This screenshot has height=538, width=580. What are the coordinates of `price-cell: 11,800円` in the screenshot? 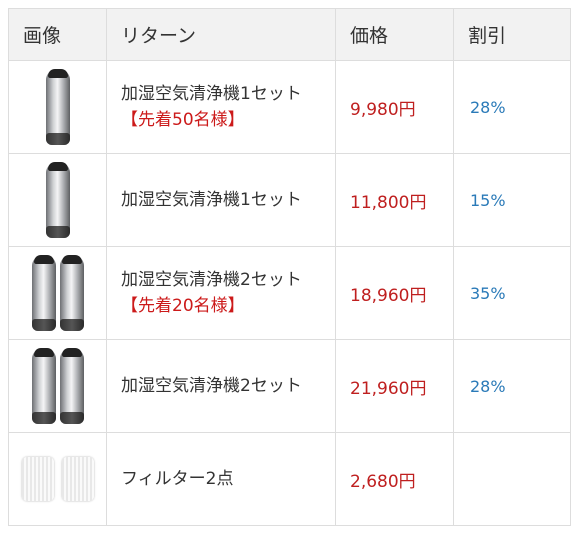 It's located at (394, 200).